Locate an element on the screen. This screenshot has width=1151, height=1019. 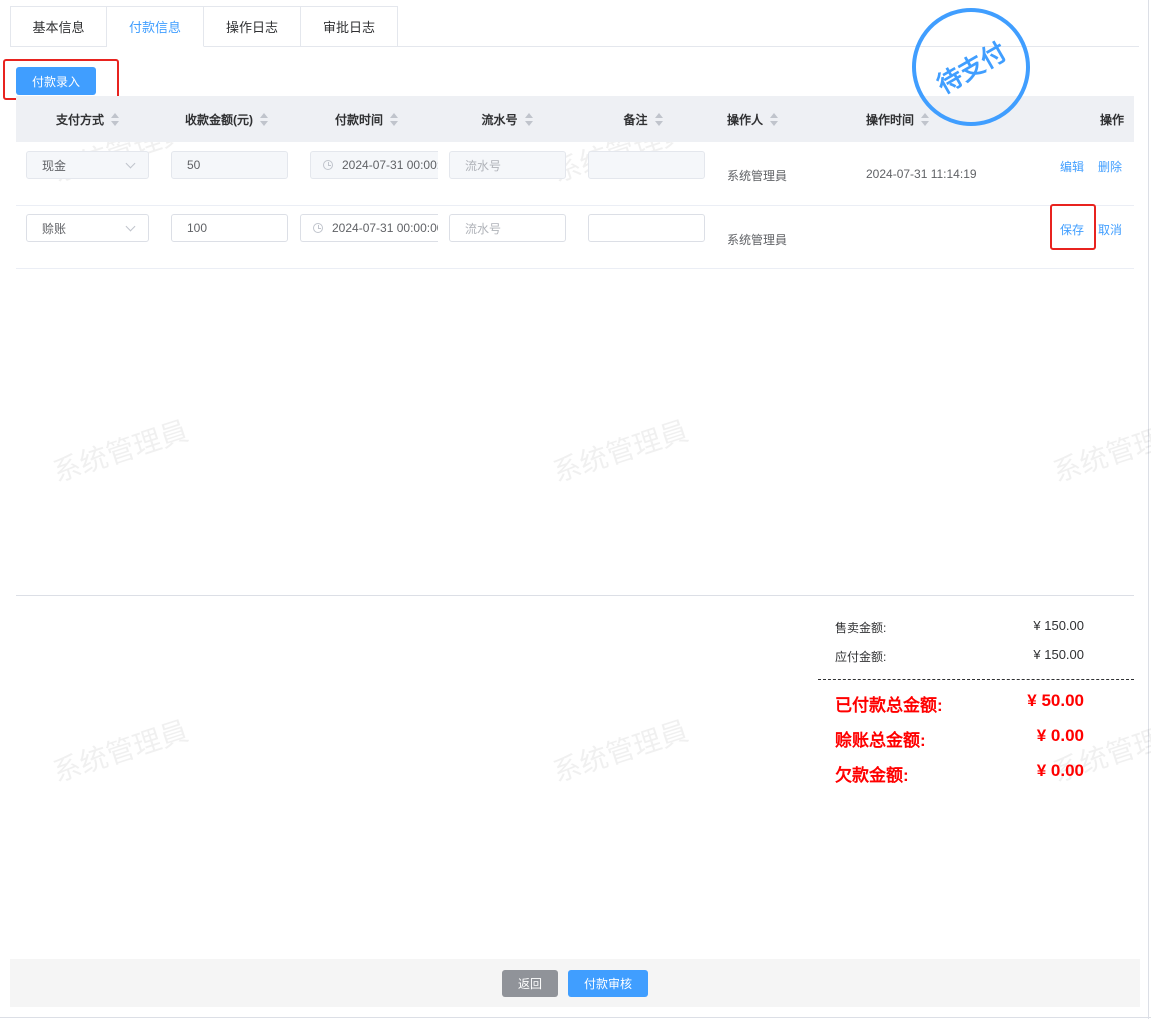
select-value: 赊账 is located at coordinates (54, 228).